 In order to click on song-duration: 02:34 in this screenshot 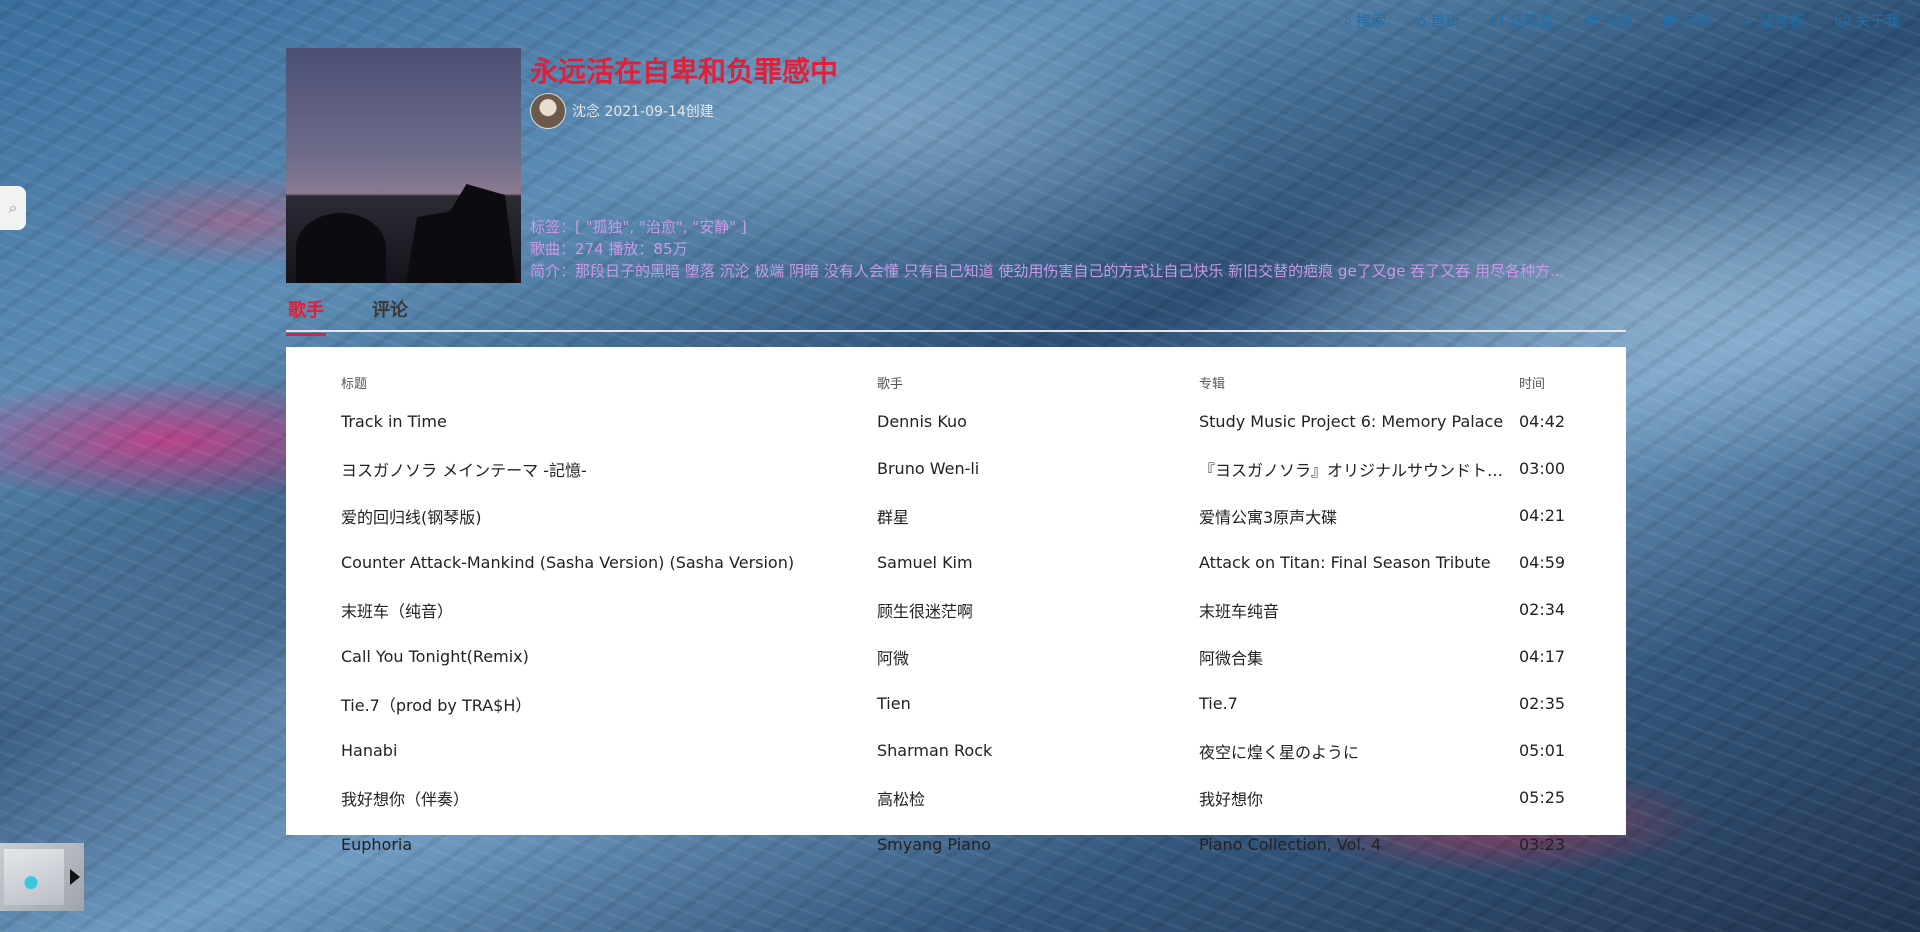, I will do `click(1542, 609)`.